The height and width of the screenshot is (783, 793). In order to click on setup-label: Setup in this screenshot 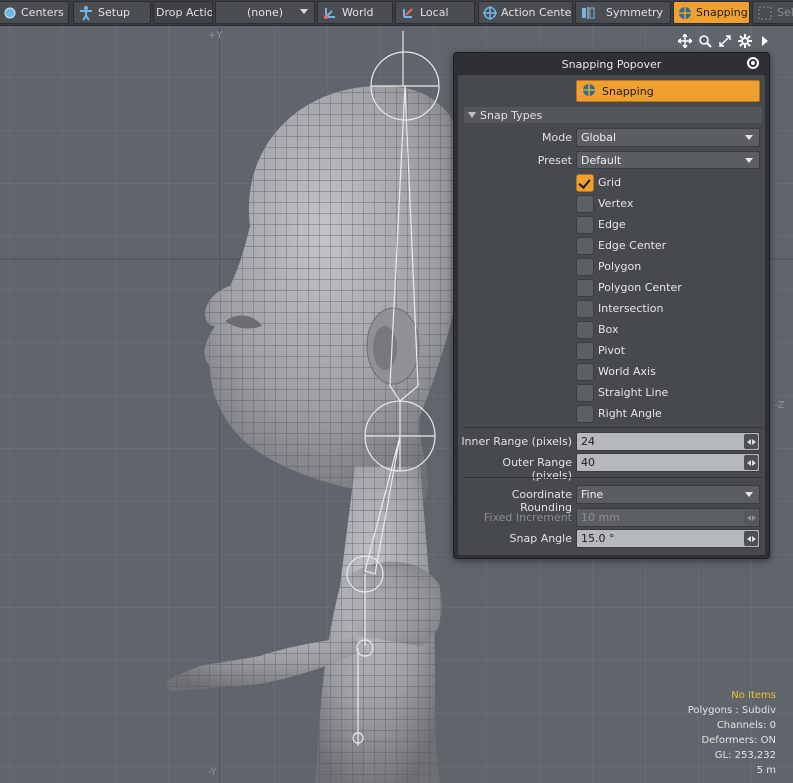, I will do `click(114, 12)`.